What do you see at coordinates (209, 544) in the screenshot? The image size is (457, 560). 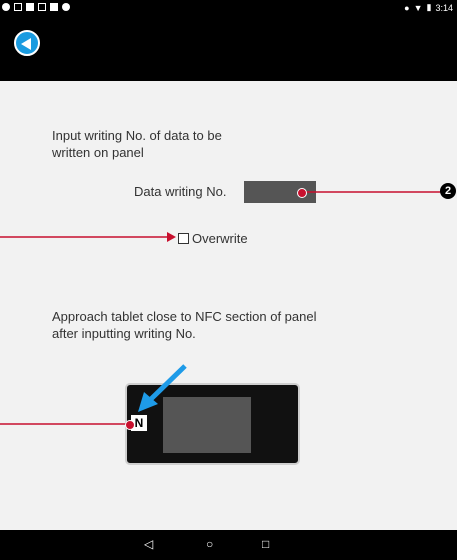 I see `home-nav-icon: ○` at bounding box center [209, 544].